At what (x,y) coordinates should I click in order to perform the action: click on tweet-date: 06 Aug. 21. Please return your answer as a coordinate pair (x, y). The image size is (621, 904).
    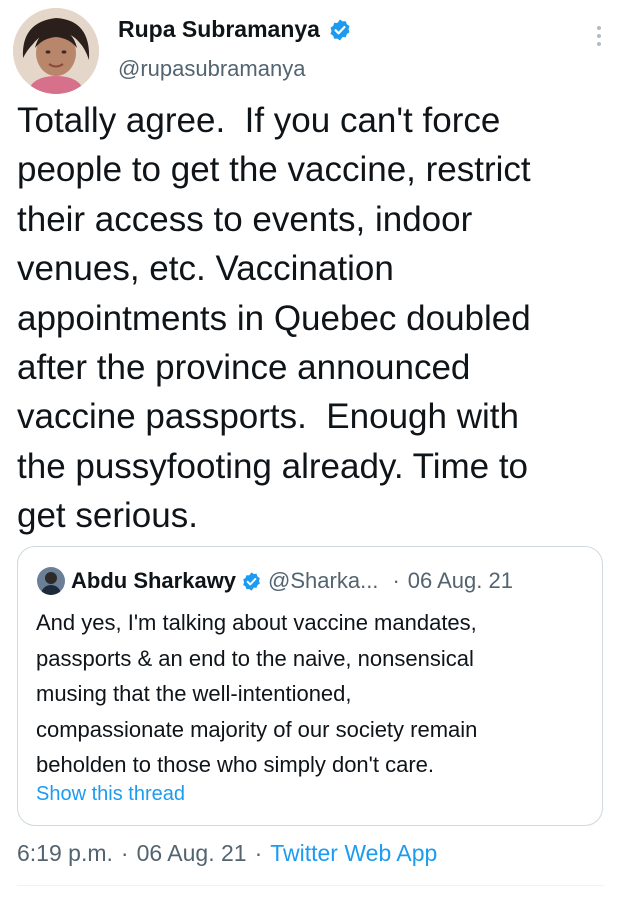
    Looking at the image, I should click on (192, 853).